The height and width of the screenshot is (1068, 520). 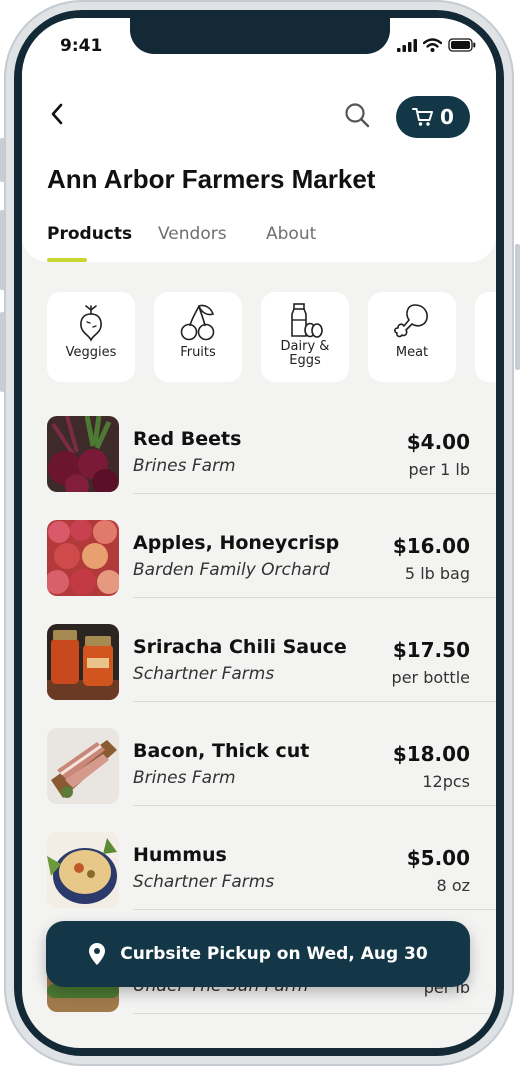 I want to click on wifi-icon, so click(x=432, y=45).